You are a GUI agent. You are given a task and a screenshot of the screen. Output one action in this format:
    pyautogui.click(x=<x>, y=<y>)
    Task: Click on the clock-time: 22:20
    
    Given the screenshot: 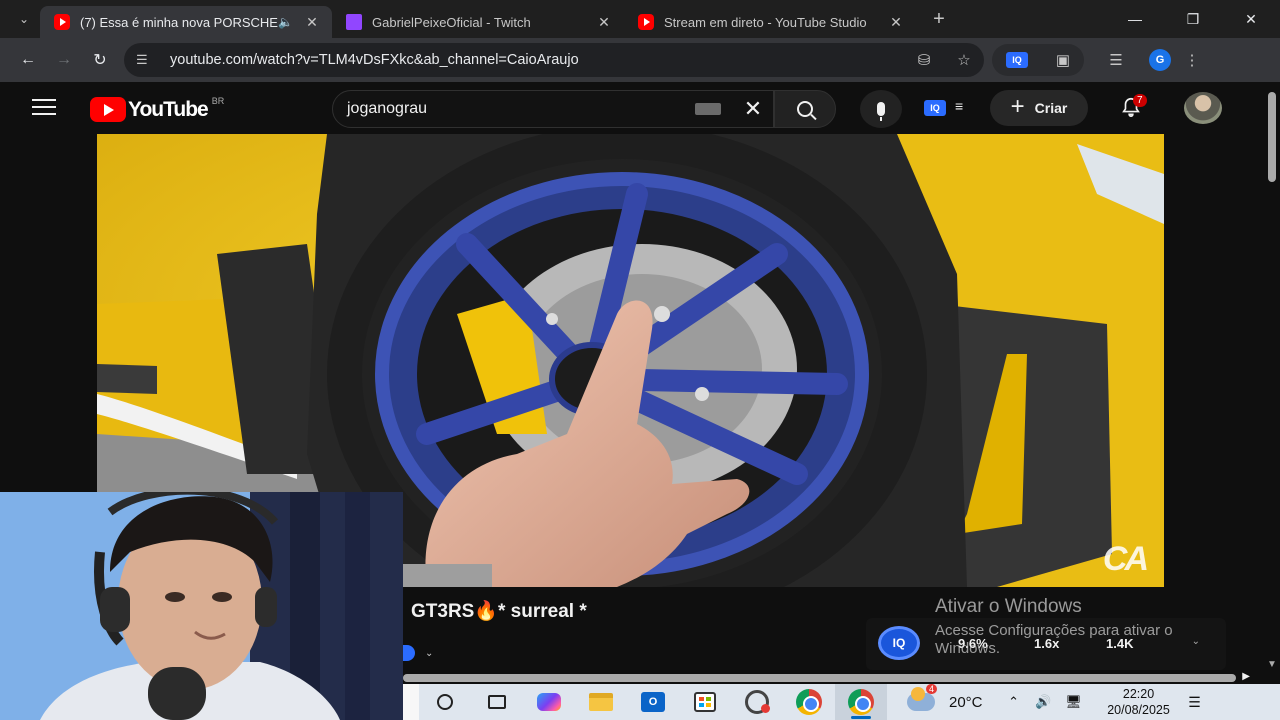 What is the action you would take?
    pyautogui.click(x=1138, y=694)
    